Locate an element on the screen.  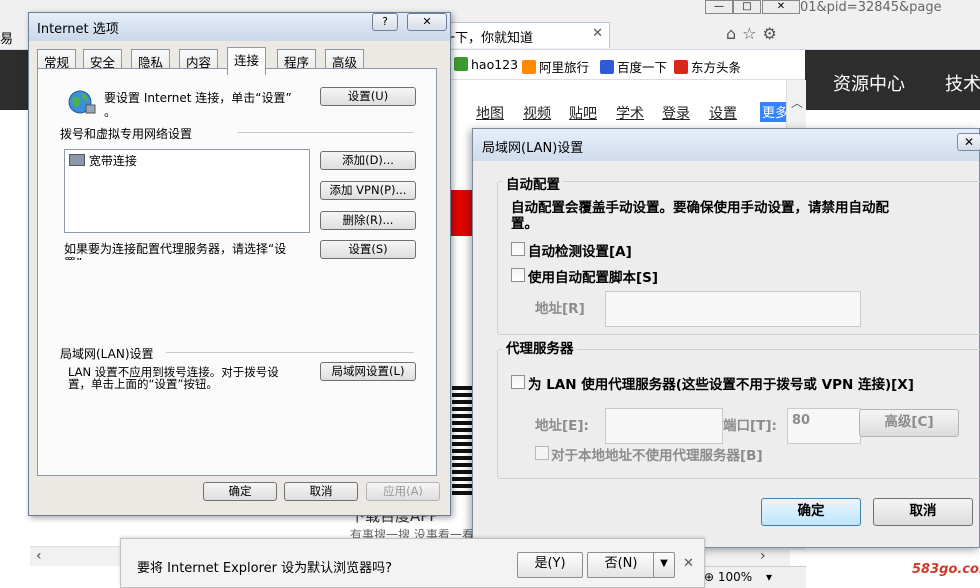
apply-button: 应用(A) is located at coordinates (403, 491).